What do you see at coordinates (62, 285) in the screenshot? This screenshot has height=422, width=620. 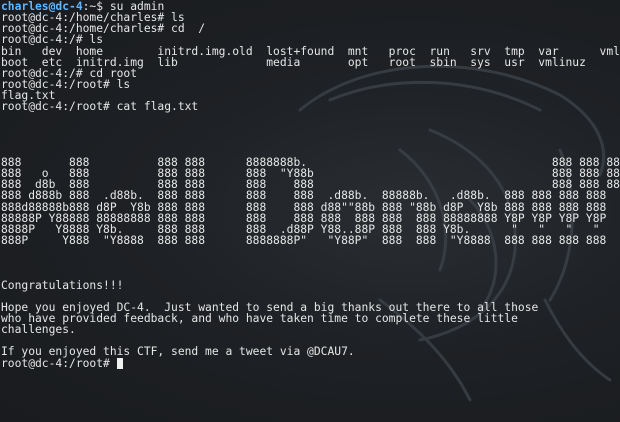 I see `terminal-line: Congratulations!!!` at bounding box center [62, 285].